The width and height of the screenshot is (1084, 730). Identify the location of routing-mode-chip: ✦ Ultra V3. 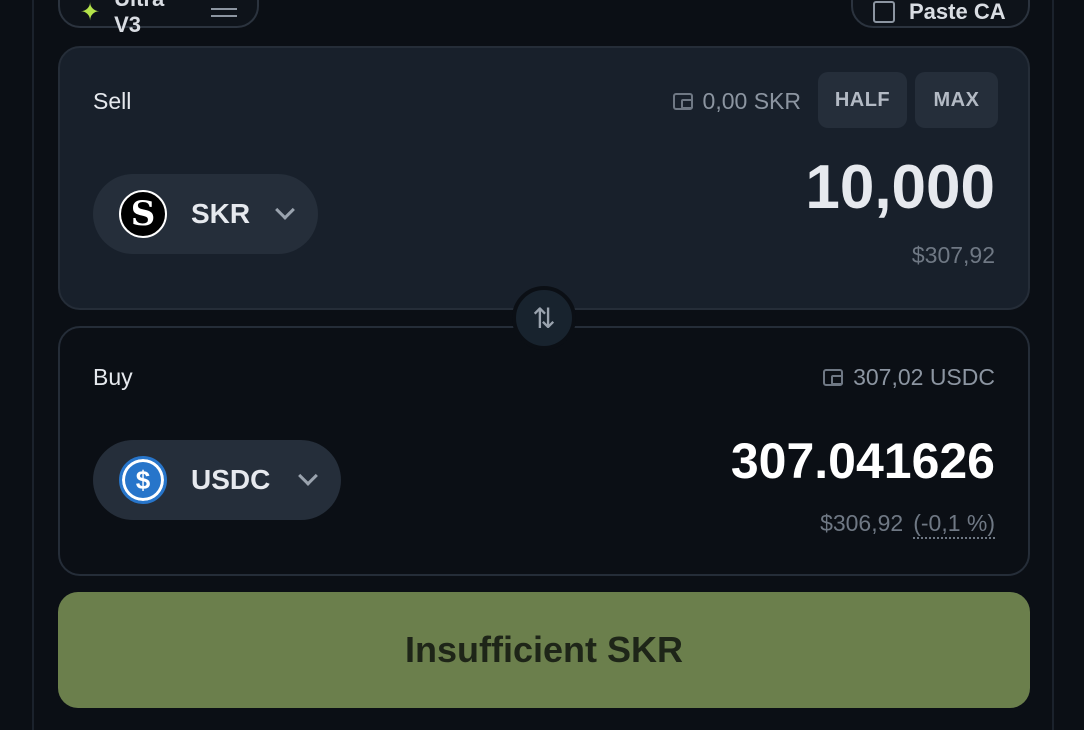
(158, 18).